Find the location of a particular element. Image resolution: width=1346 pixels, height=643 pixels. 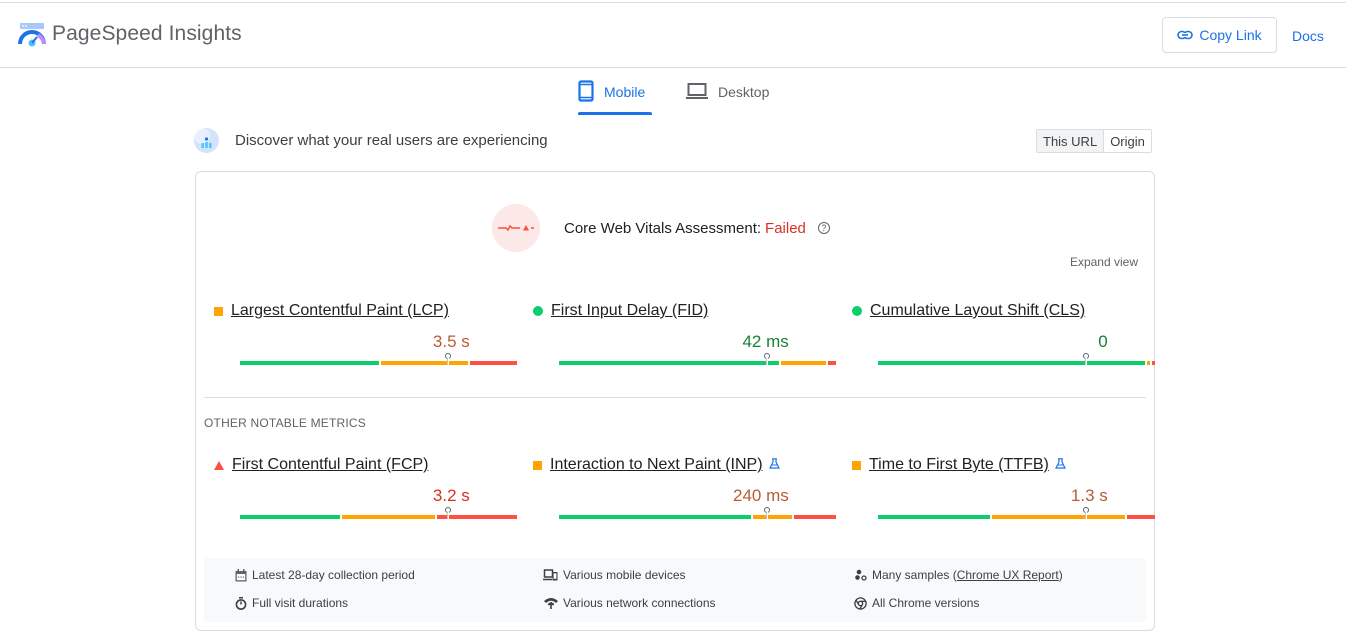

tab-mobile: Mobile is located at coordinates (611, 92).